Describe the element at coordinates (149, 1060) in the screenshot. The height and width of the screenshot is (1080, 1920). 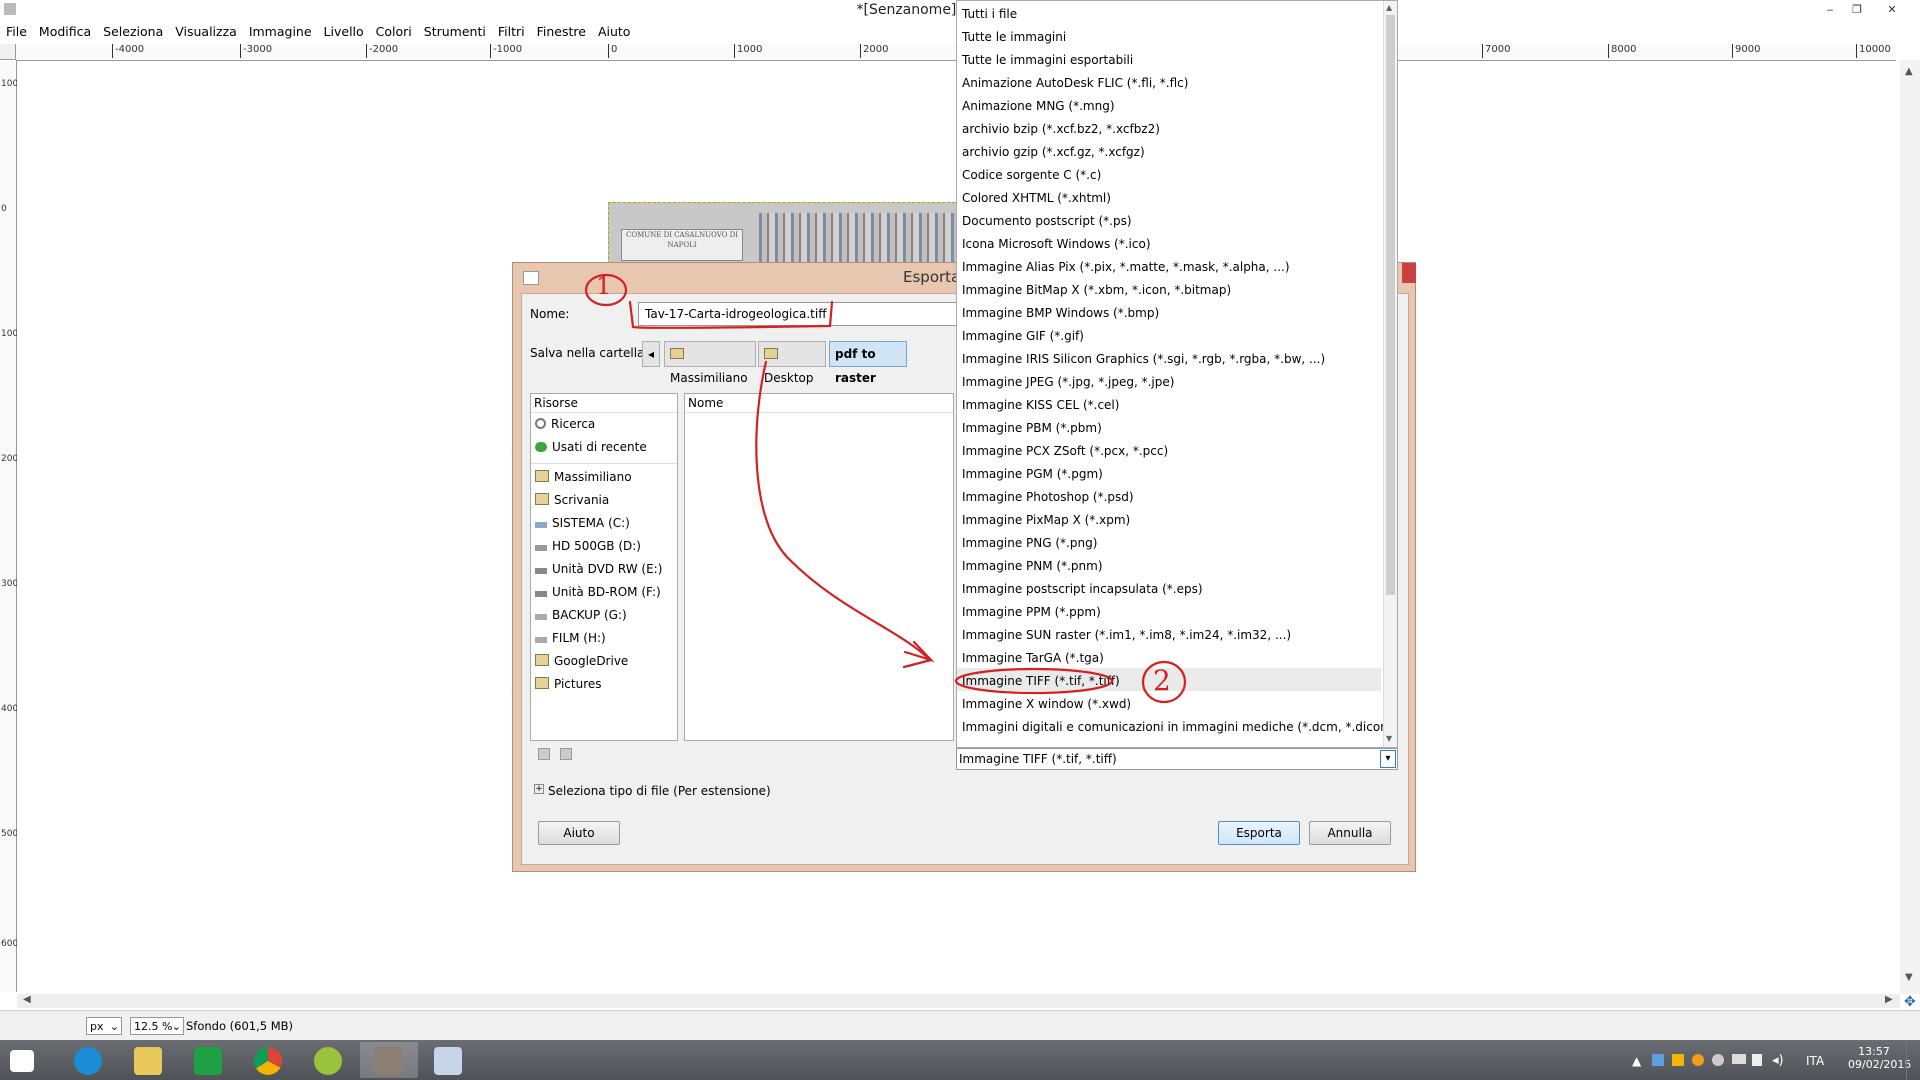
I see `taskbar-explorer` at that location.